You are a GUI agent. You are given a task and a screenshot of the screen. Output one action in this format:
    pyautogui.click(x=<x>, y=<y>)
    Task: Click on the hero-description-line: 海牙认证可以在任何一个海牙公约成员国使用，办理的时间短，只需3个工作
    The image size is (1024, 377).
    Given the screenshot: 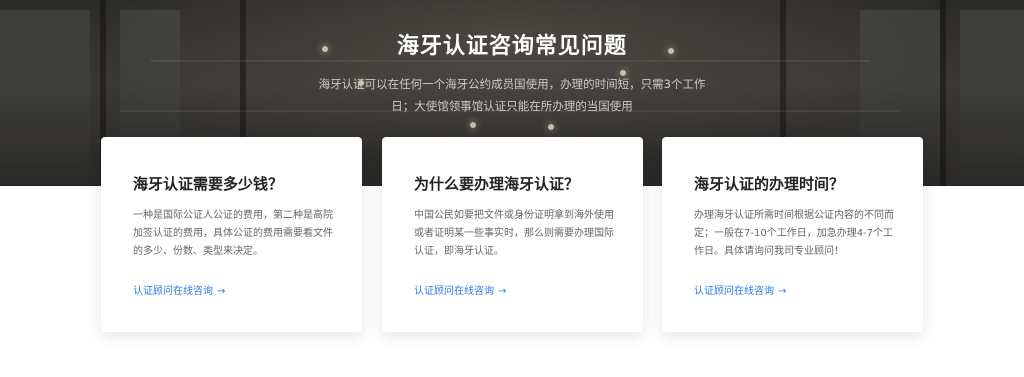 What is the action you would take?
    pyautogui.click(x=512, y=84)
    